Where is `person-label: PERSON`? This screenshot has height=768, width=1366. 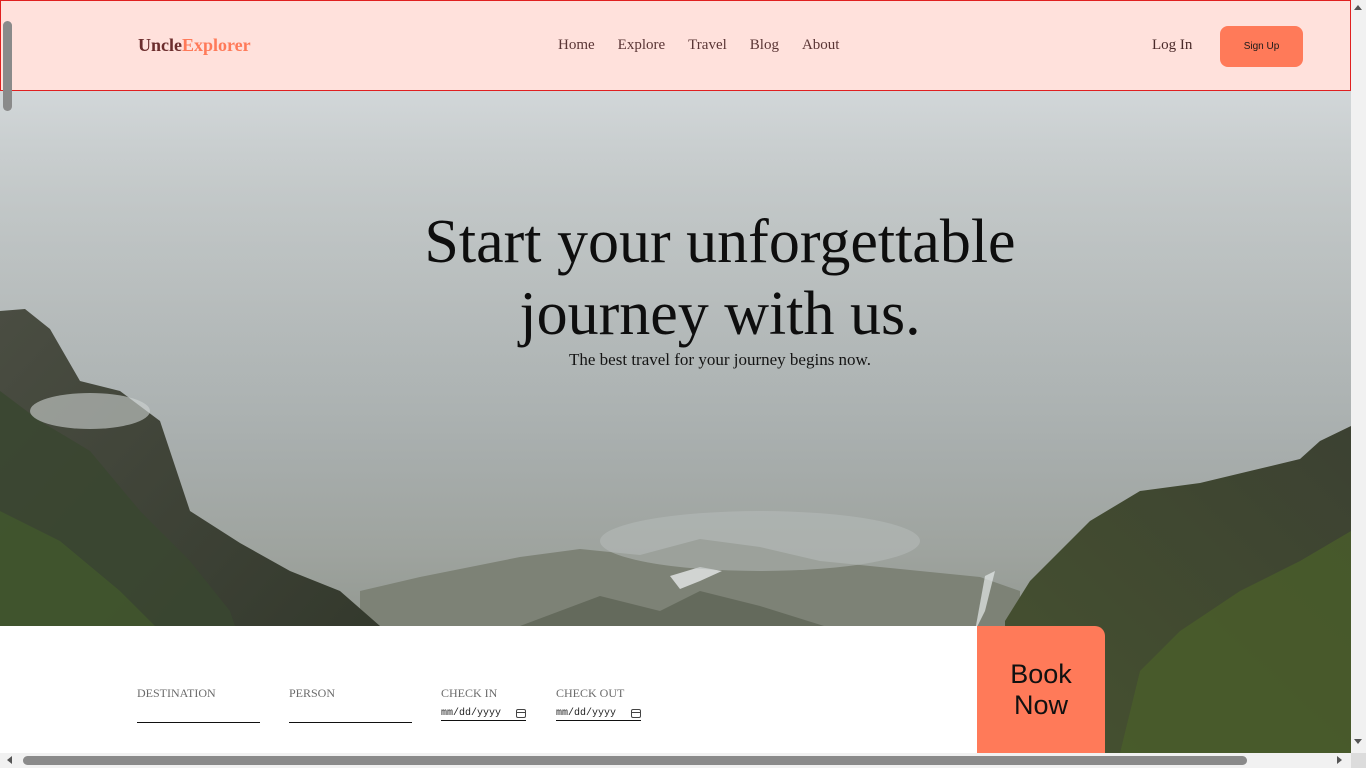 person-label: PERSON is located at coordinates (312, 693).